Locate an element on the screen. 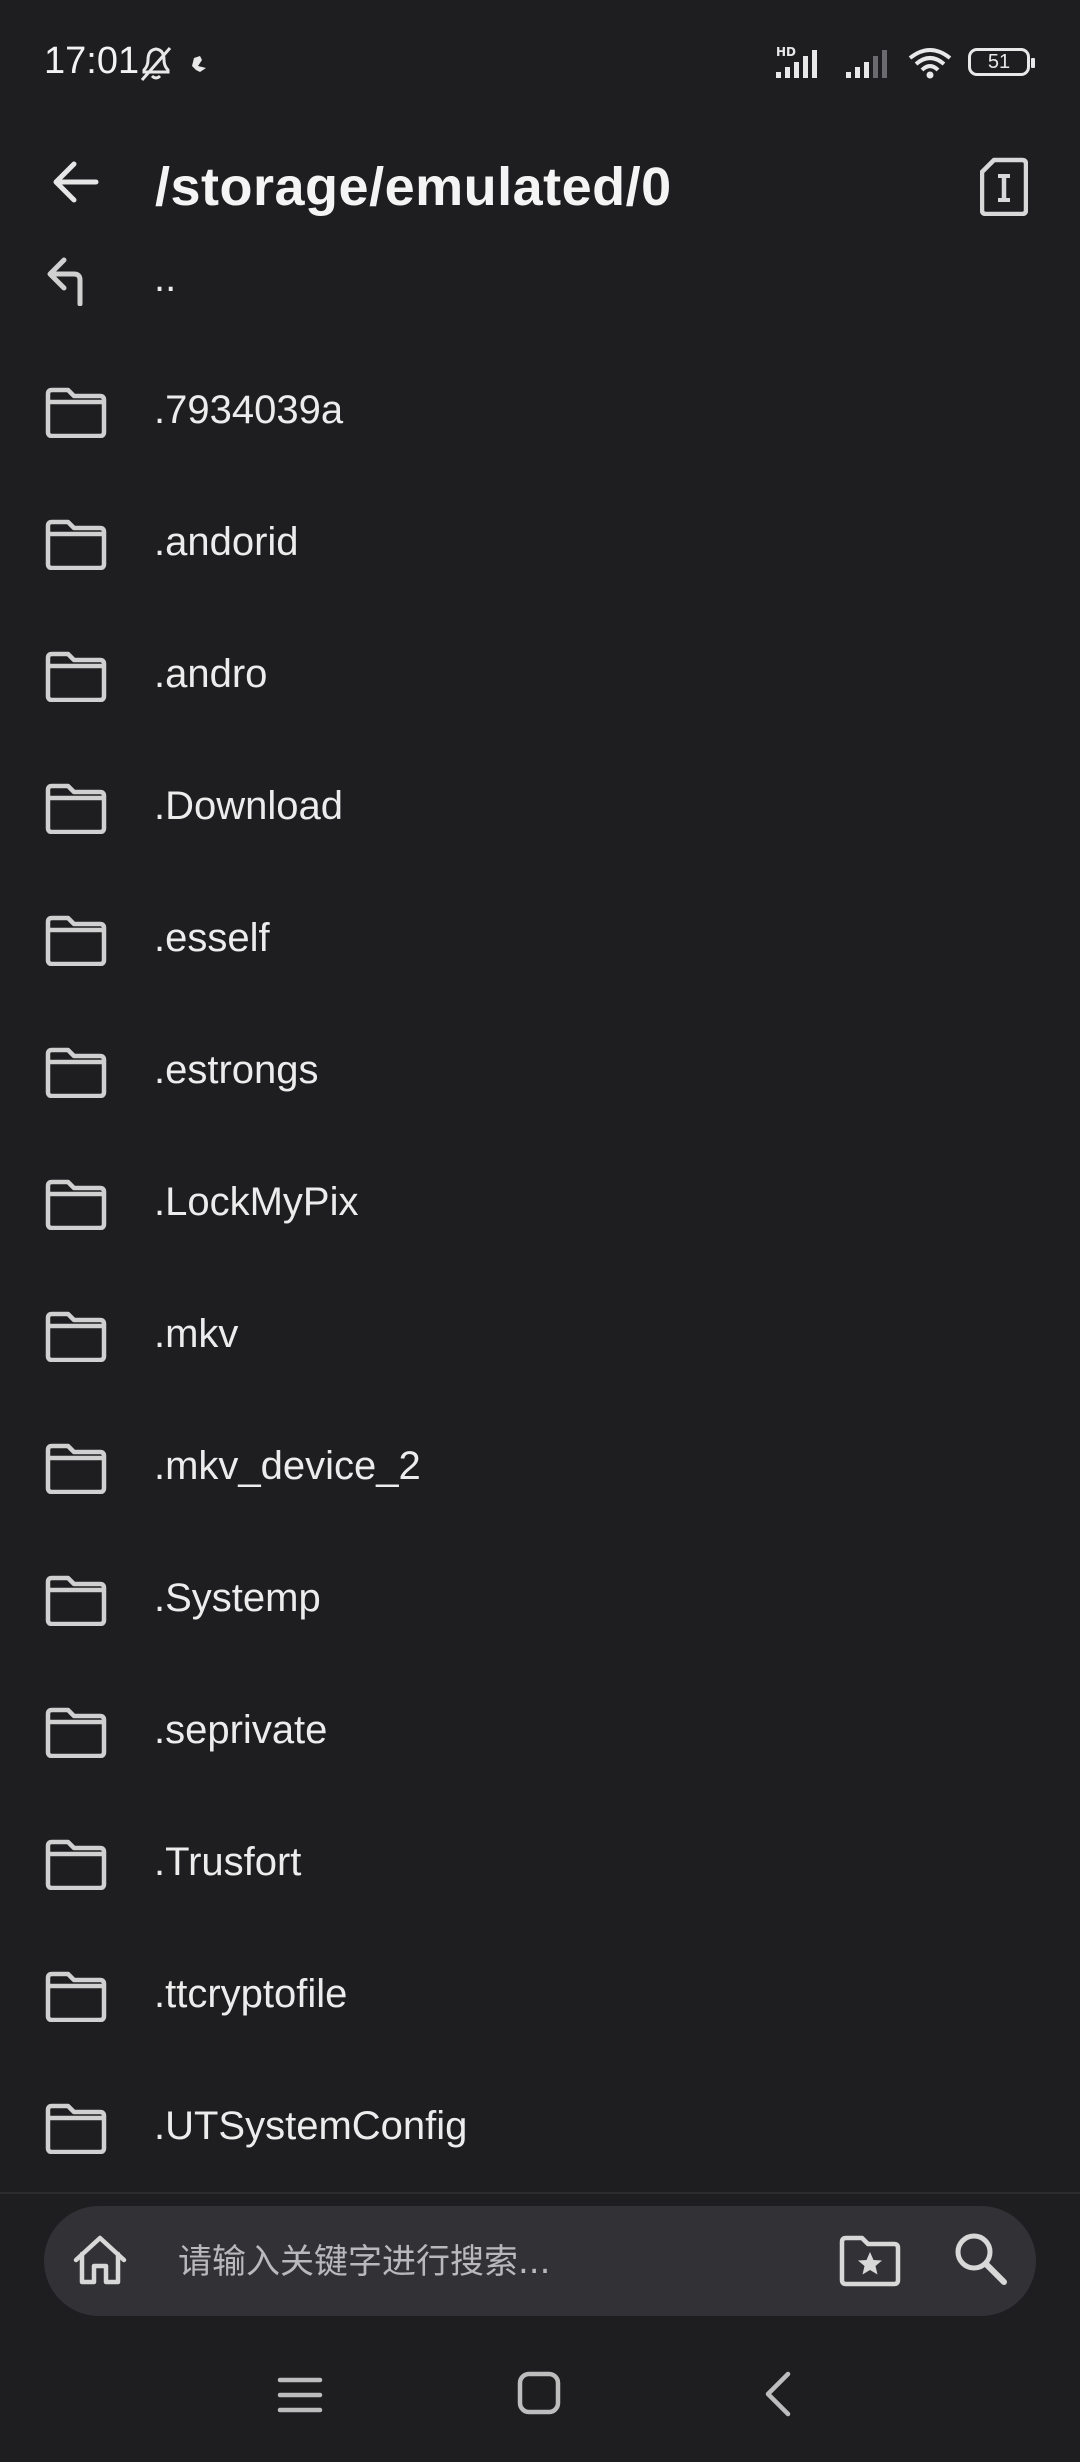  nav-recents-button is located at coordinates (300, 2395).